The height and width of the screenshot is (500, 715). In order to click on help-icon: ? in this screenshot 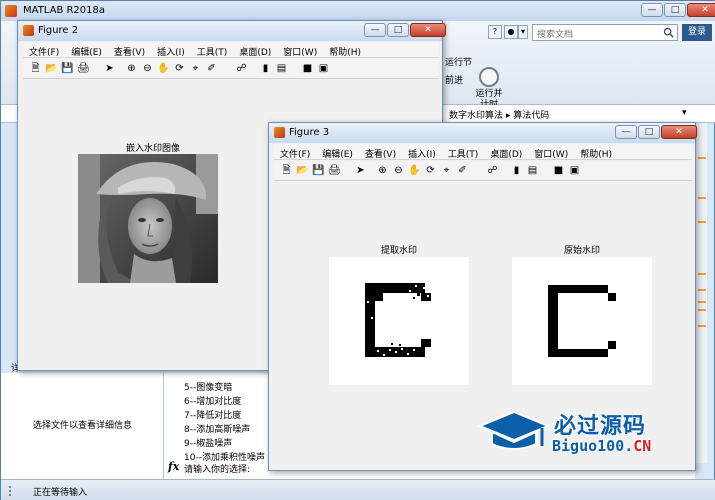, I will do `click(495, 32)`.